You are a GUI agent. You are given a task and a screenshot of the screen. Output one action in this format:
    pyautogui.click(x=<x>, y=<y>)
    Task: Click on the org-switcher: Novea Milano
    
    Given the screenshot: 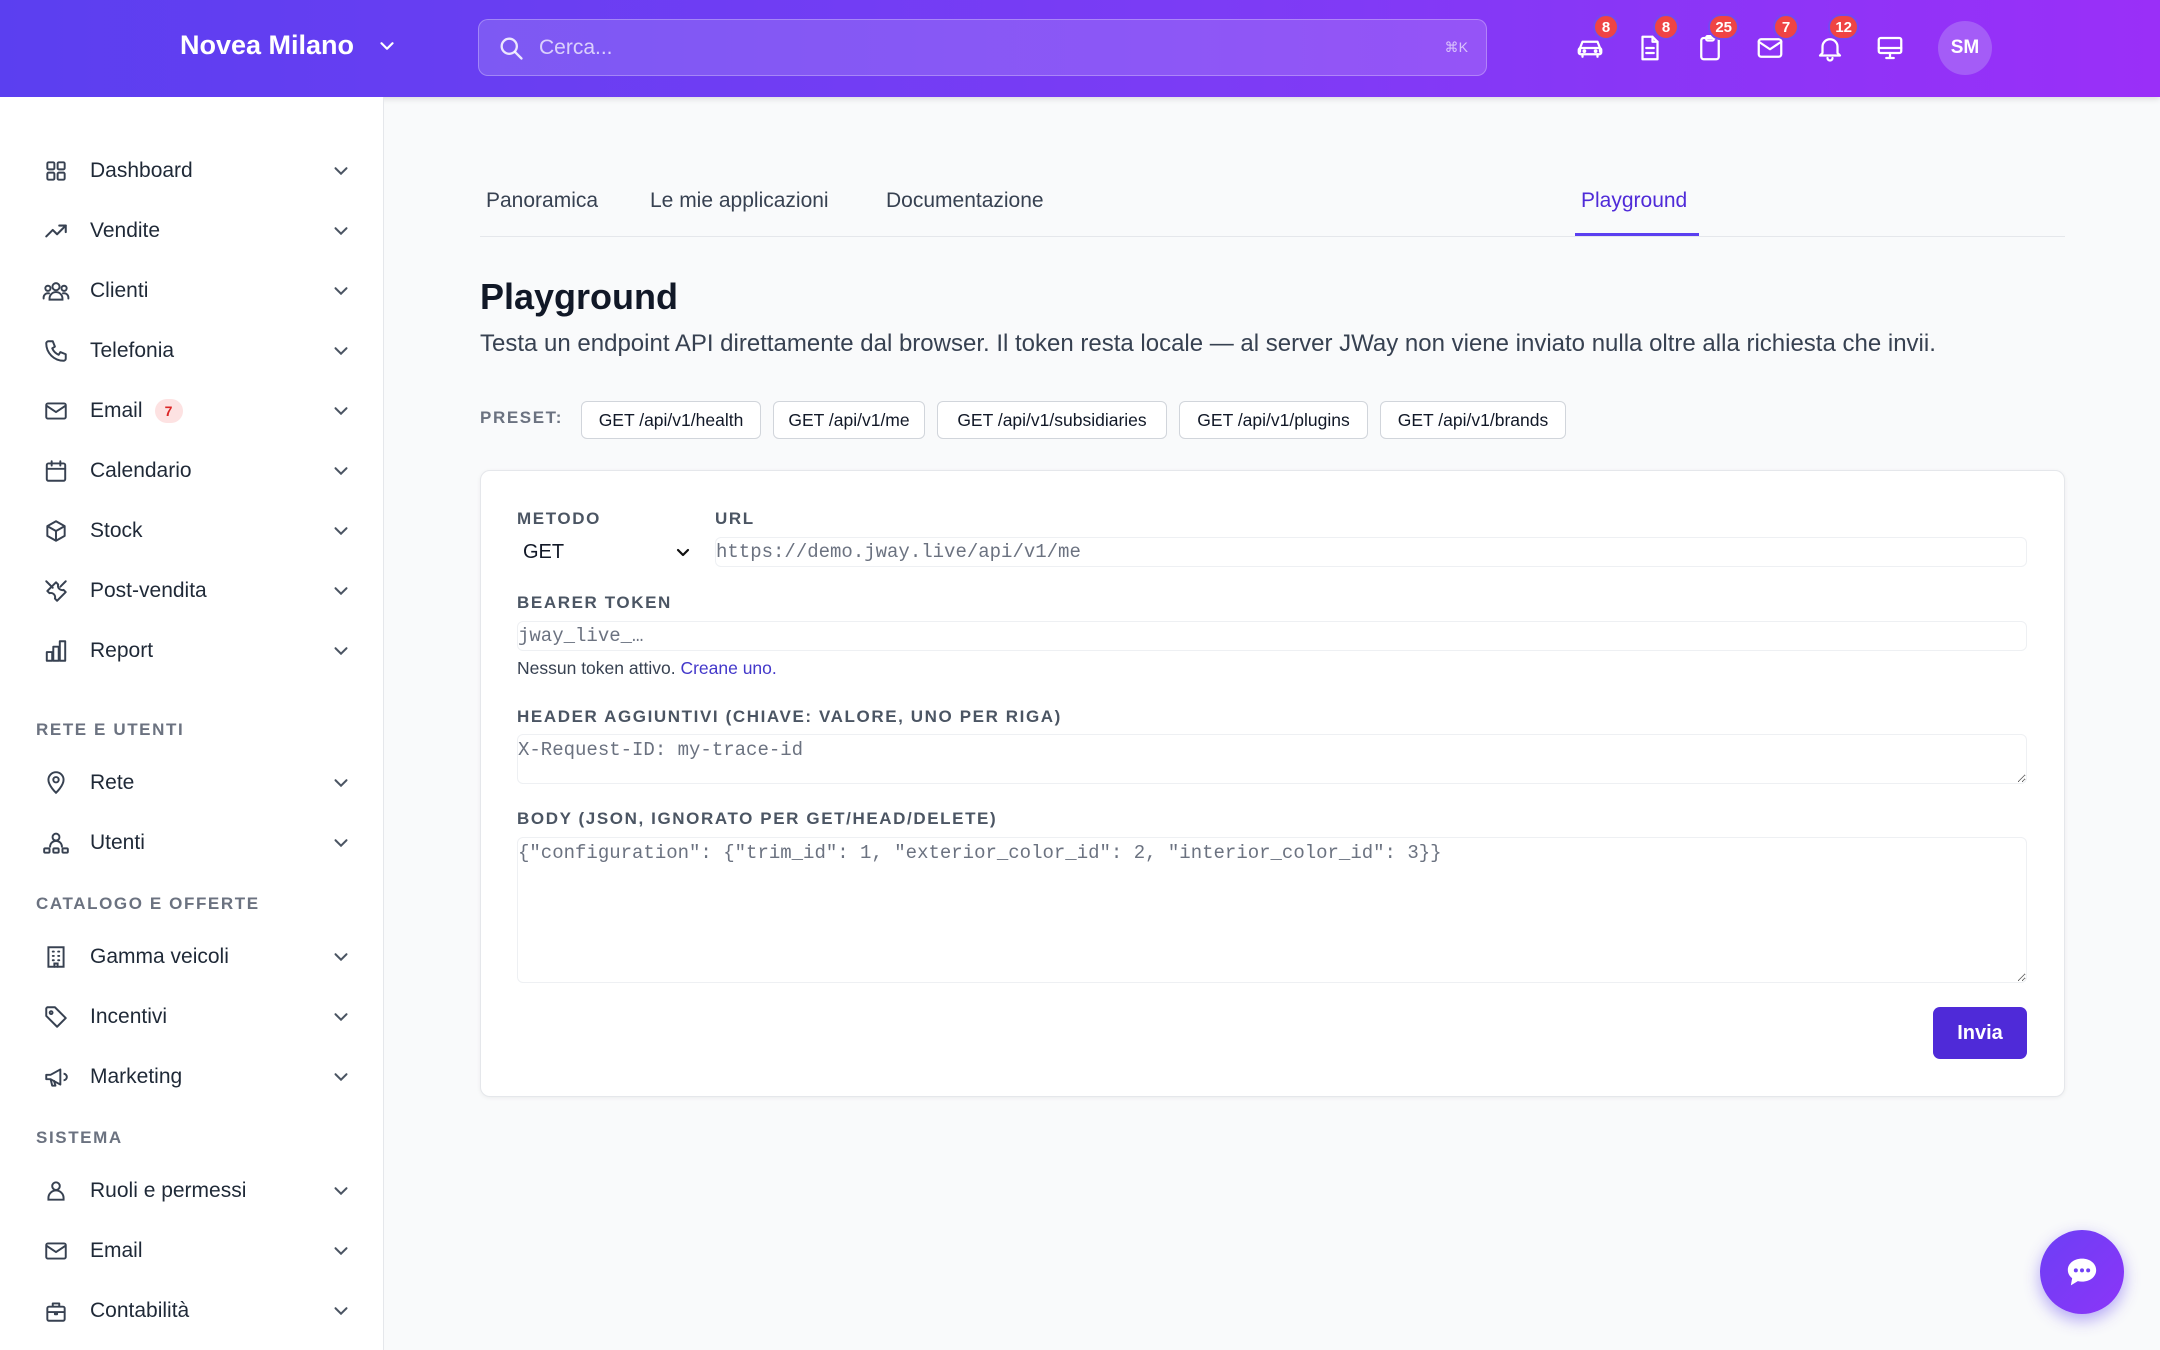 What is the action you would take?
    pyautogui.click(x=289, y=45)
    